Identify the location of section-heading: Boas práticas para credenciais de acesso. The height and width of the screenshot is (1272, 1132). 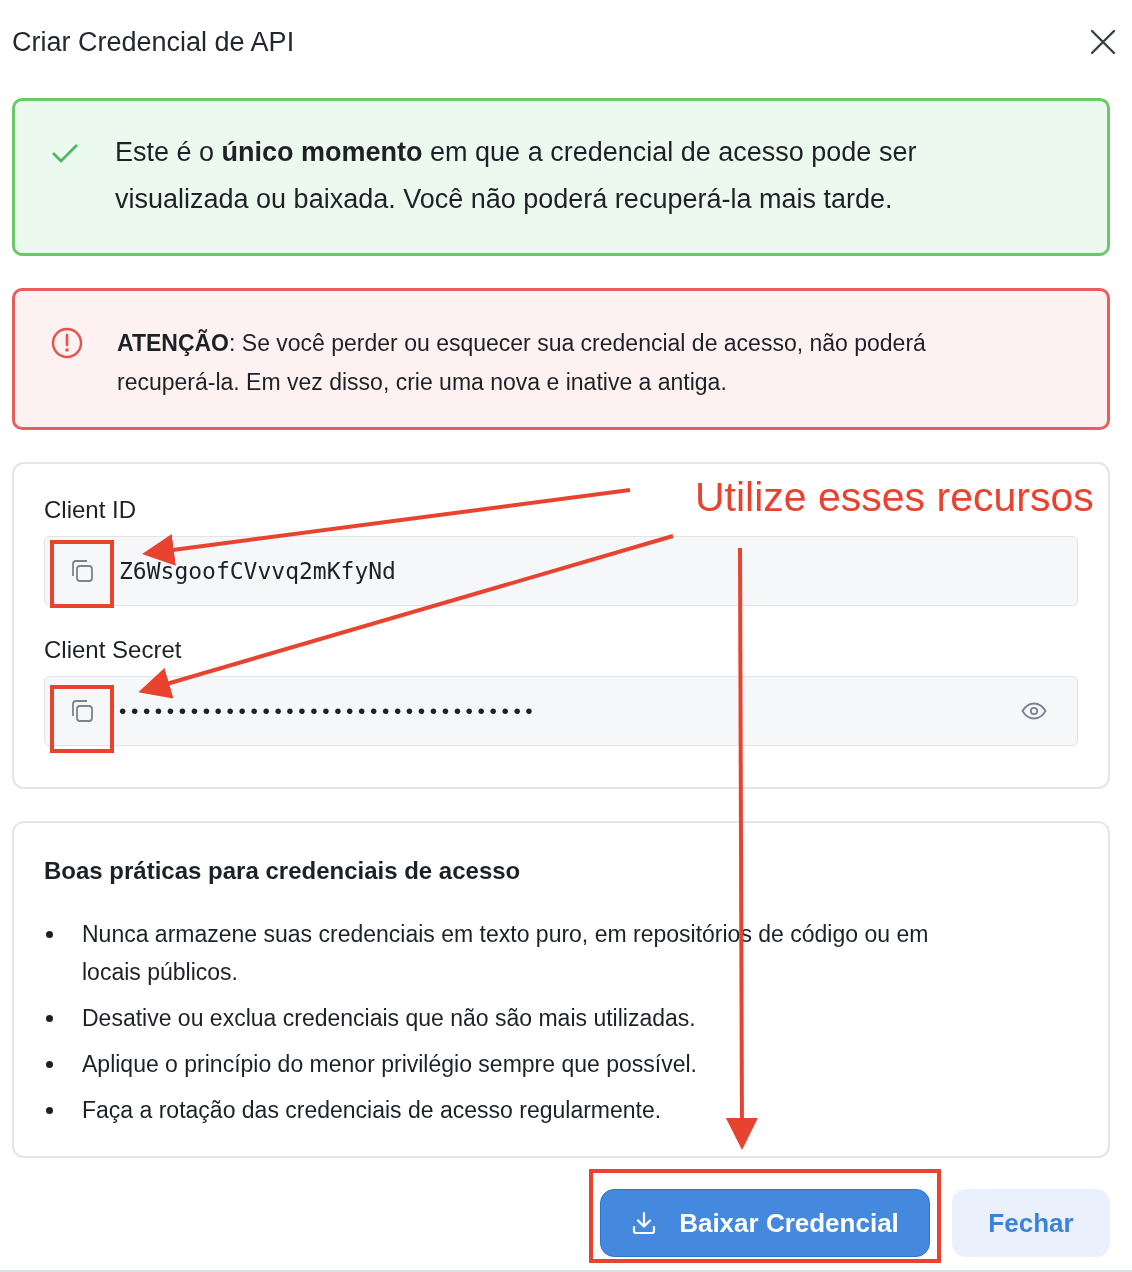
(282, 870).